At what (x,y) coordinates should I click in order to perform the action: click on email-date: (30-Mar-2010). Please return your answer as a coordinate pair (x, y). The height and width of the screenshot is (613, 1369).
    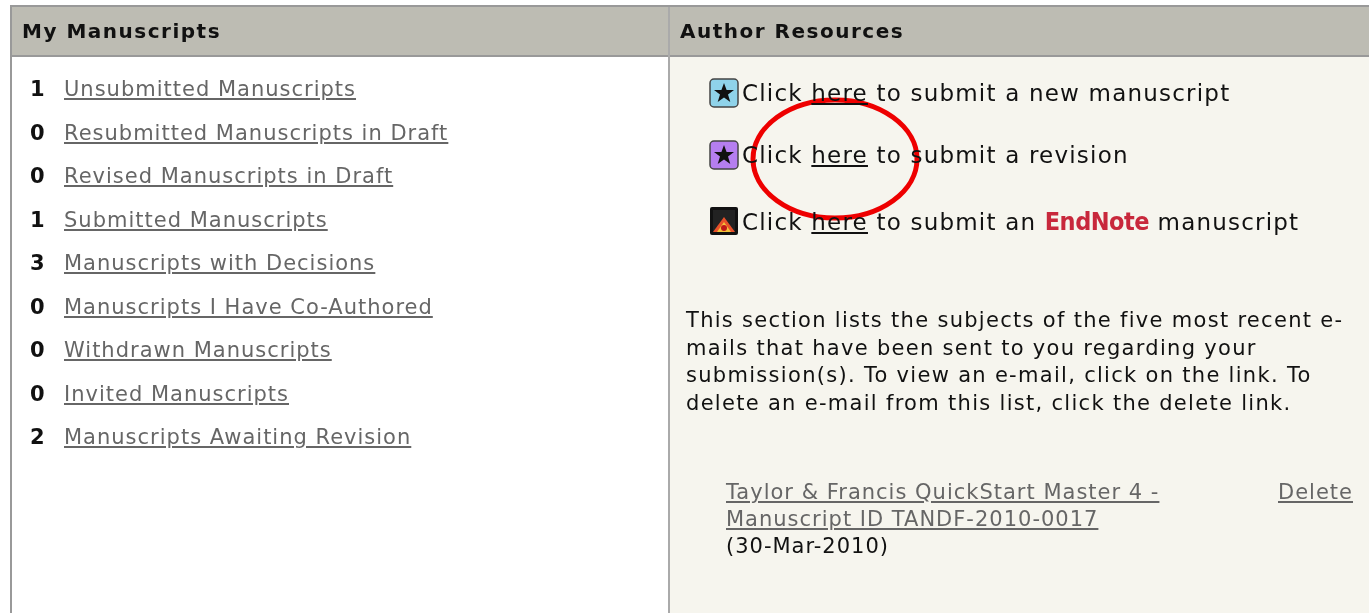
    Looking at the image, I should click on (808, 546).